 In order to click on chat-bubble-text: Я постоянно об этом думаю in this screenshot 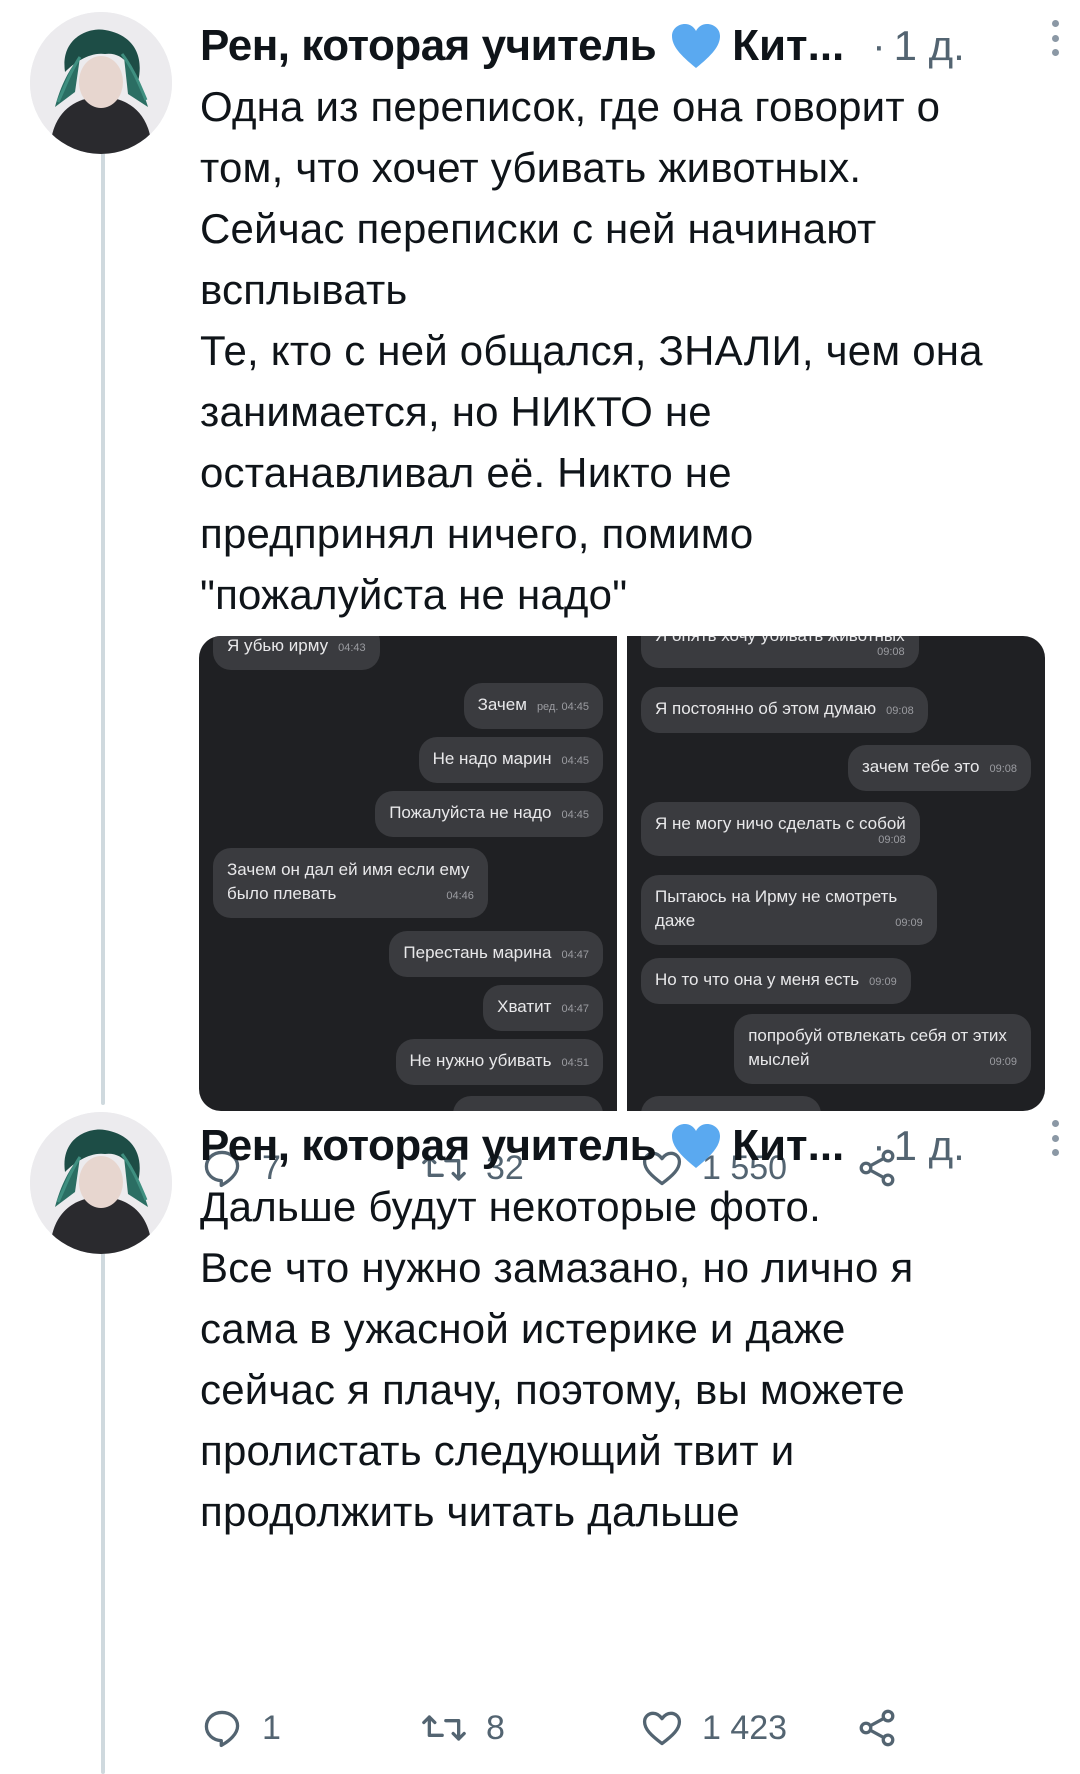, I will do `click(766, 708)`.